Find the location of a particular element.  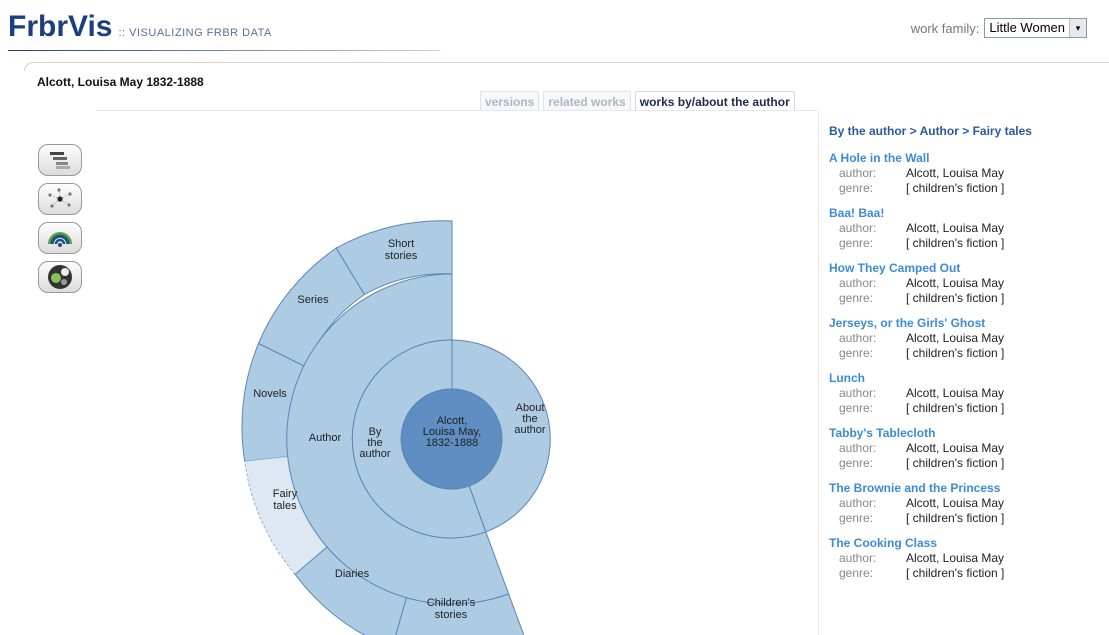

label-author: Author is located at coordinates (325, 438).